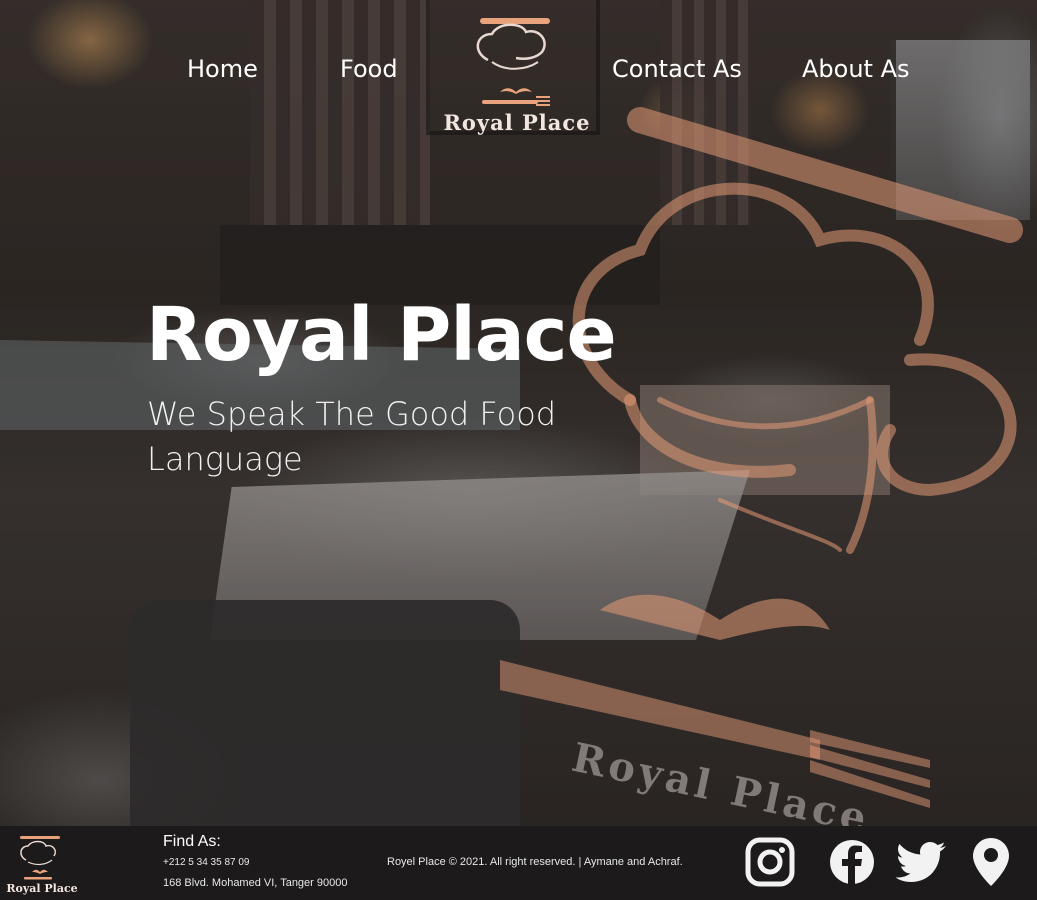 Image resolution: width=1037 pixels, height=900 pixels. Describe the element at coordinates (255, 883) in the screenshot. I see `address: 168 Blvd. Mohamed VI, Tanger 90000` at that location.